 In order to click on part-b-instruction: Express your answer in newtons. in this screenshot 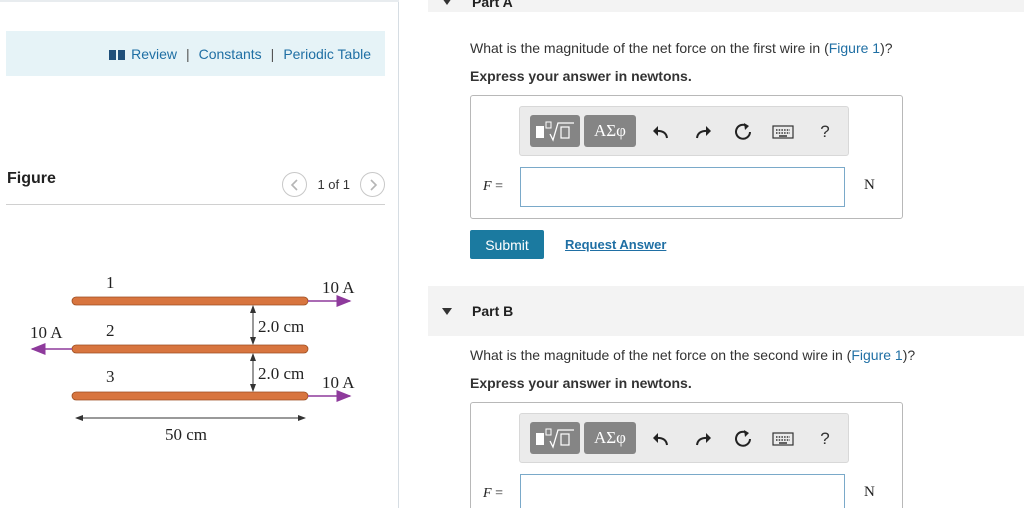, I will do `click(581, 383)`.